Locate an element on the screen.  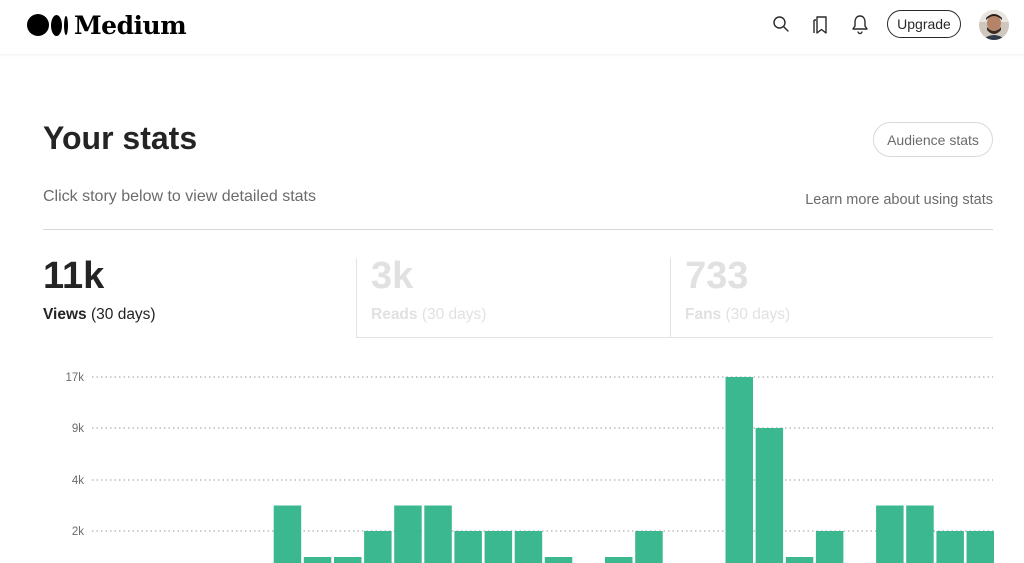
chart-bar-d18 is located at coordinates (619, 560).